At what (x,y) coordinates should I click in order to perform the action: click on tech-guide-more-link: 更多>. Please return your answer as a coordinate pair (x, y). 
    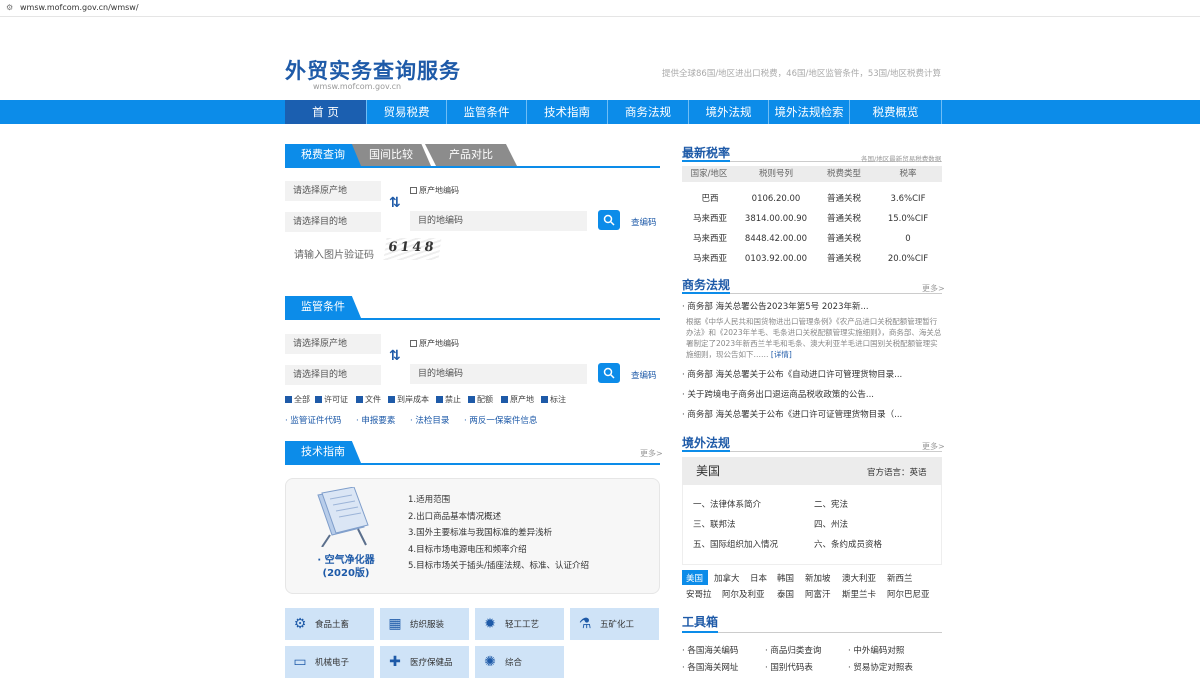
    Looking at the image, I should click on (651, 453).